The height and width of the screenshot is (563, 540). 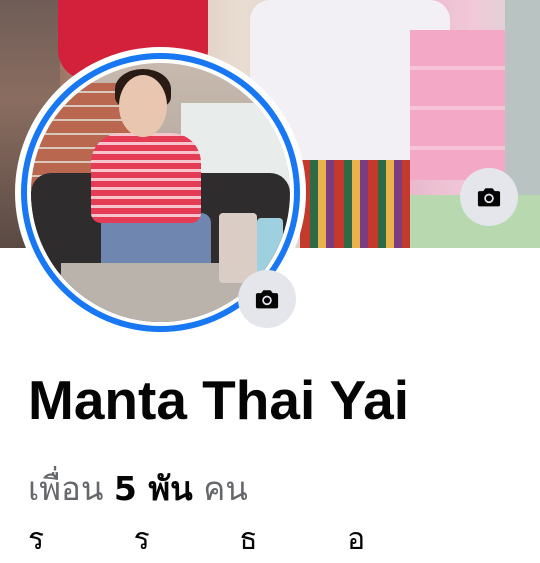 What do you see at coordinates (153, 488) in the screenshot?
I see `friends-count: 5 พัน` at bounding box center [153, 488].